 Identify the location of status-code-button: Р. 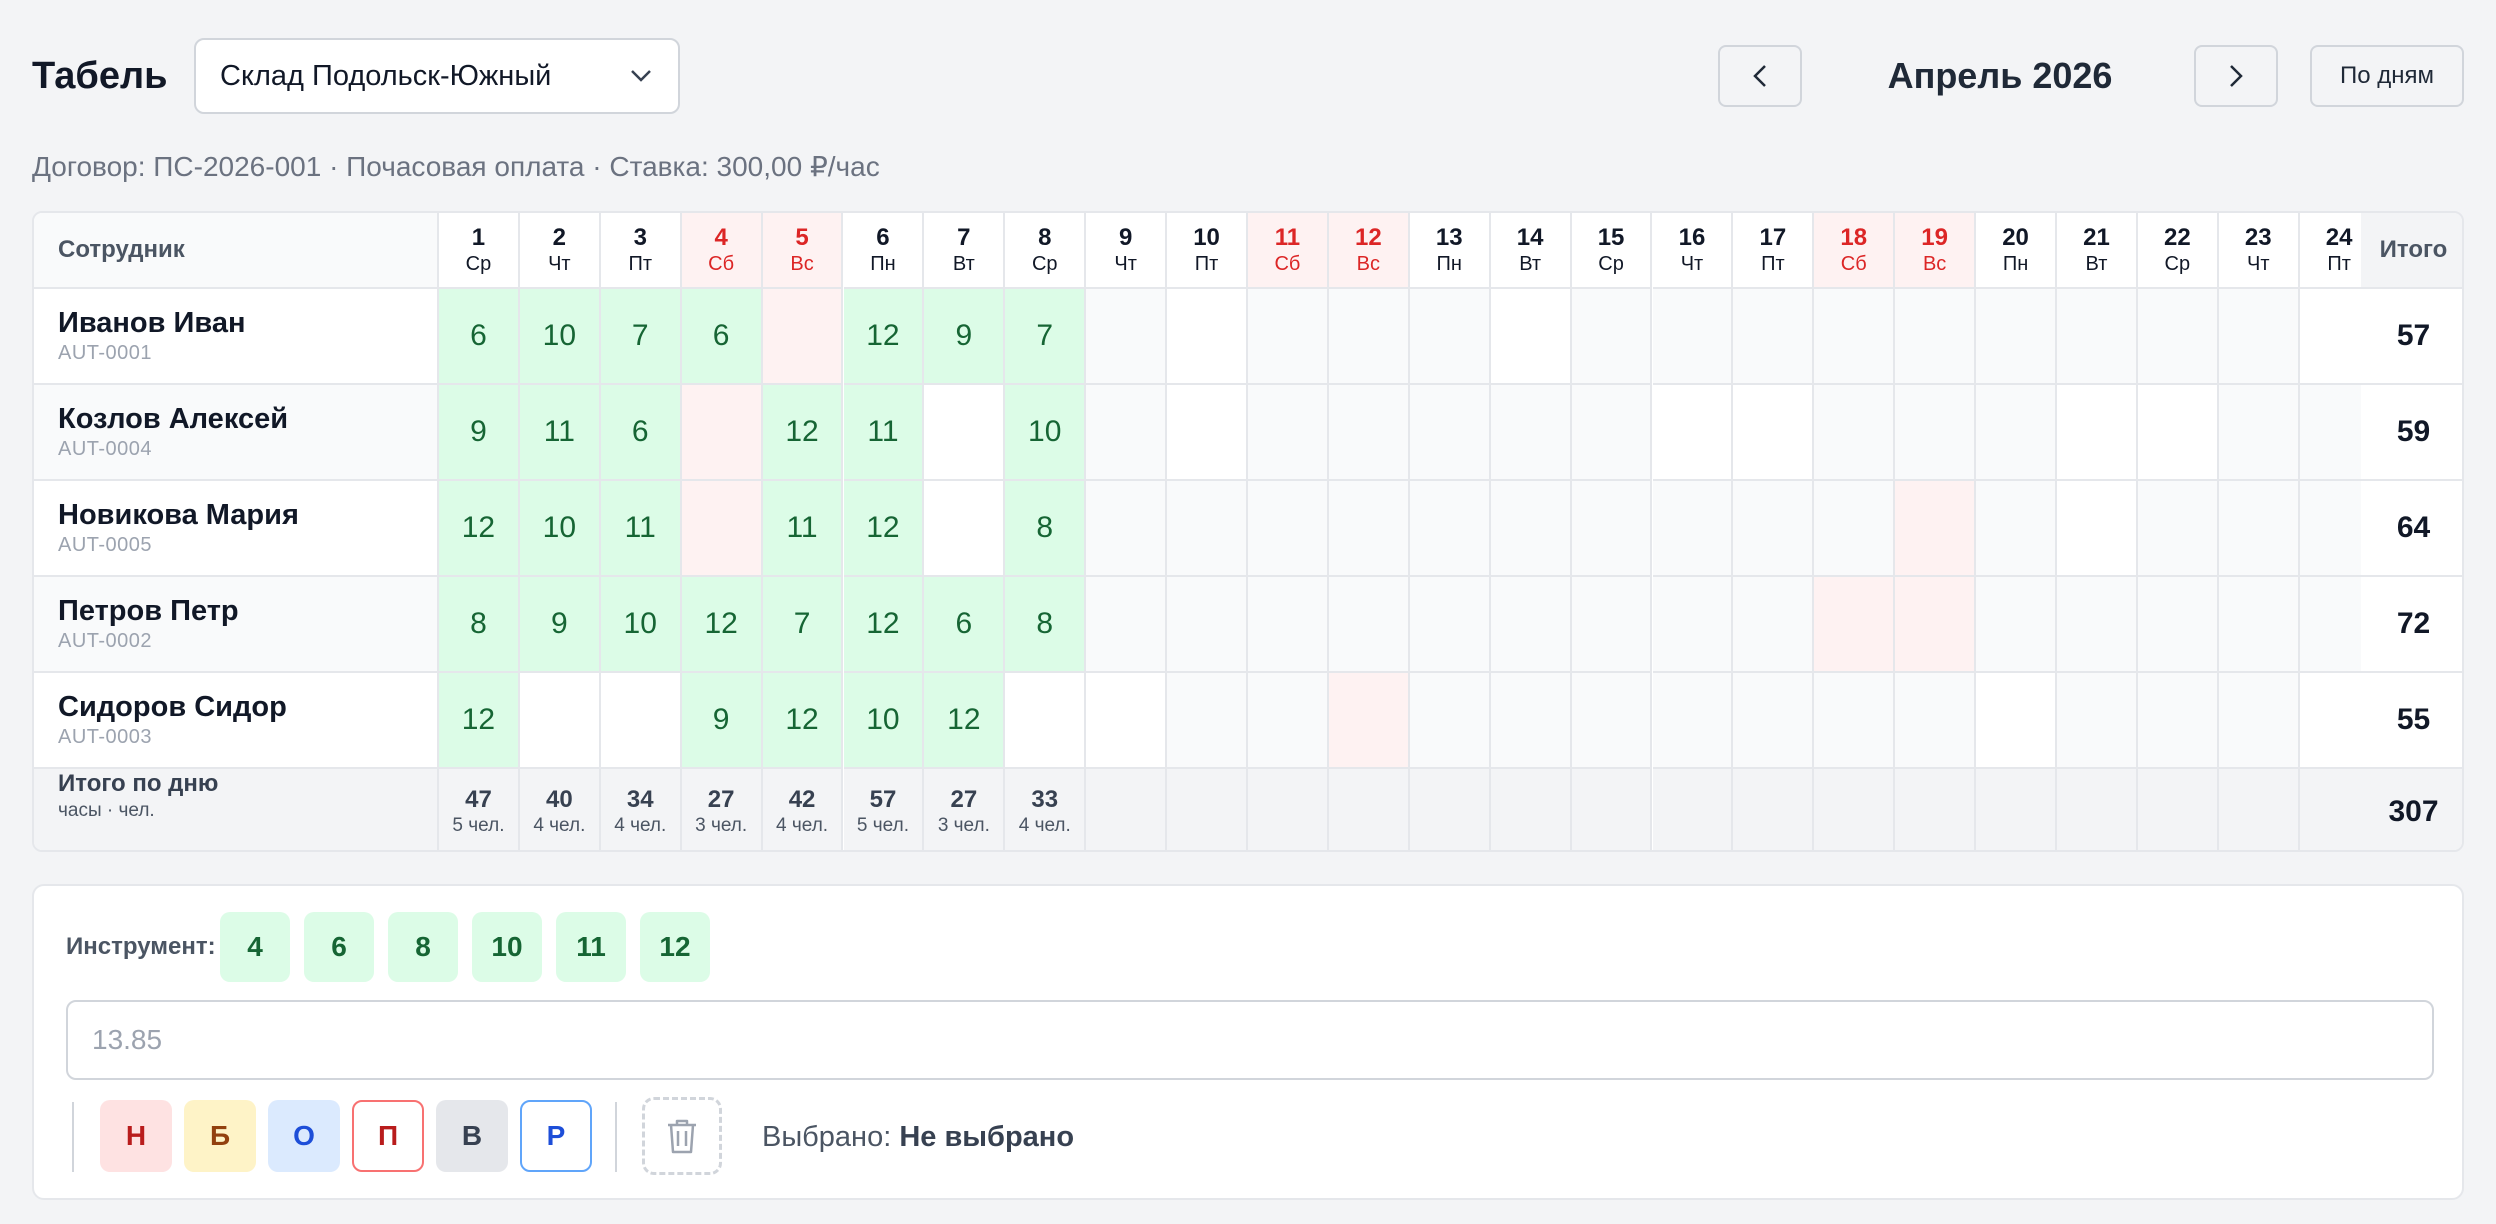
(556, 1136).